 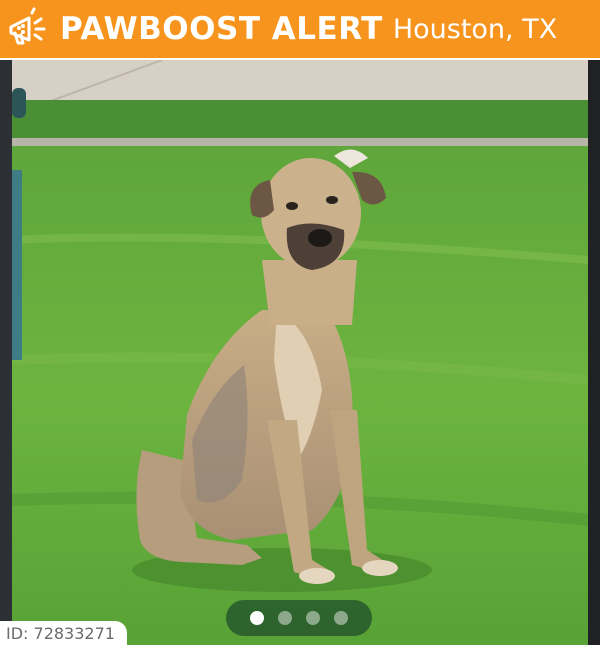 I want to click on megaphone-paw-icon, so click(x=27, y=26).